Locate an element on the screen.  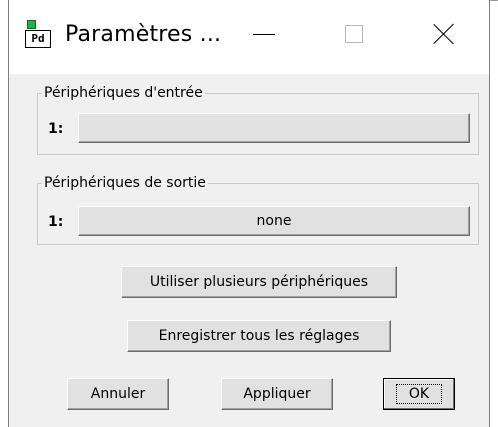
pd-icon-label: Pd is located at coordinates (38, 39).